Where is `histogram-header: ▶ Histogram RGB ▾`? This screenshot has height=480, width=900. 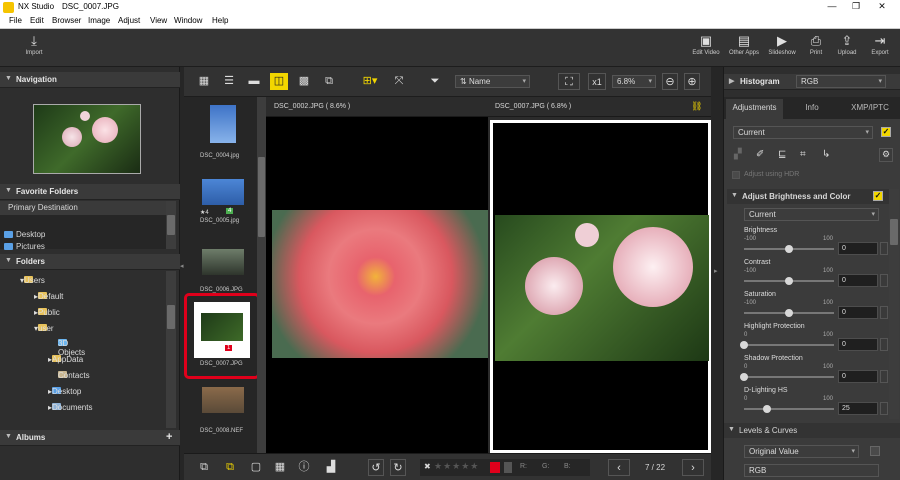 histogram-header: ▶ Histogram RGB ▾ is located at coordinates (812, 82).